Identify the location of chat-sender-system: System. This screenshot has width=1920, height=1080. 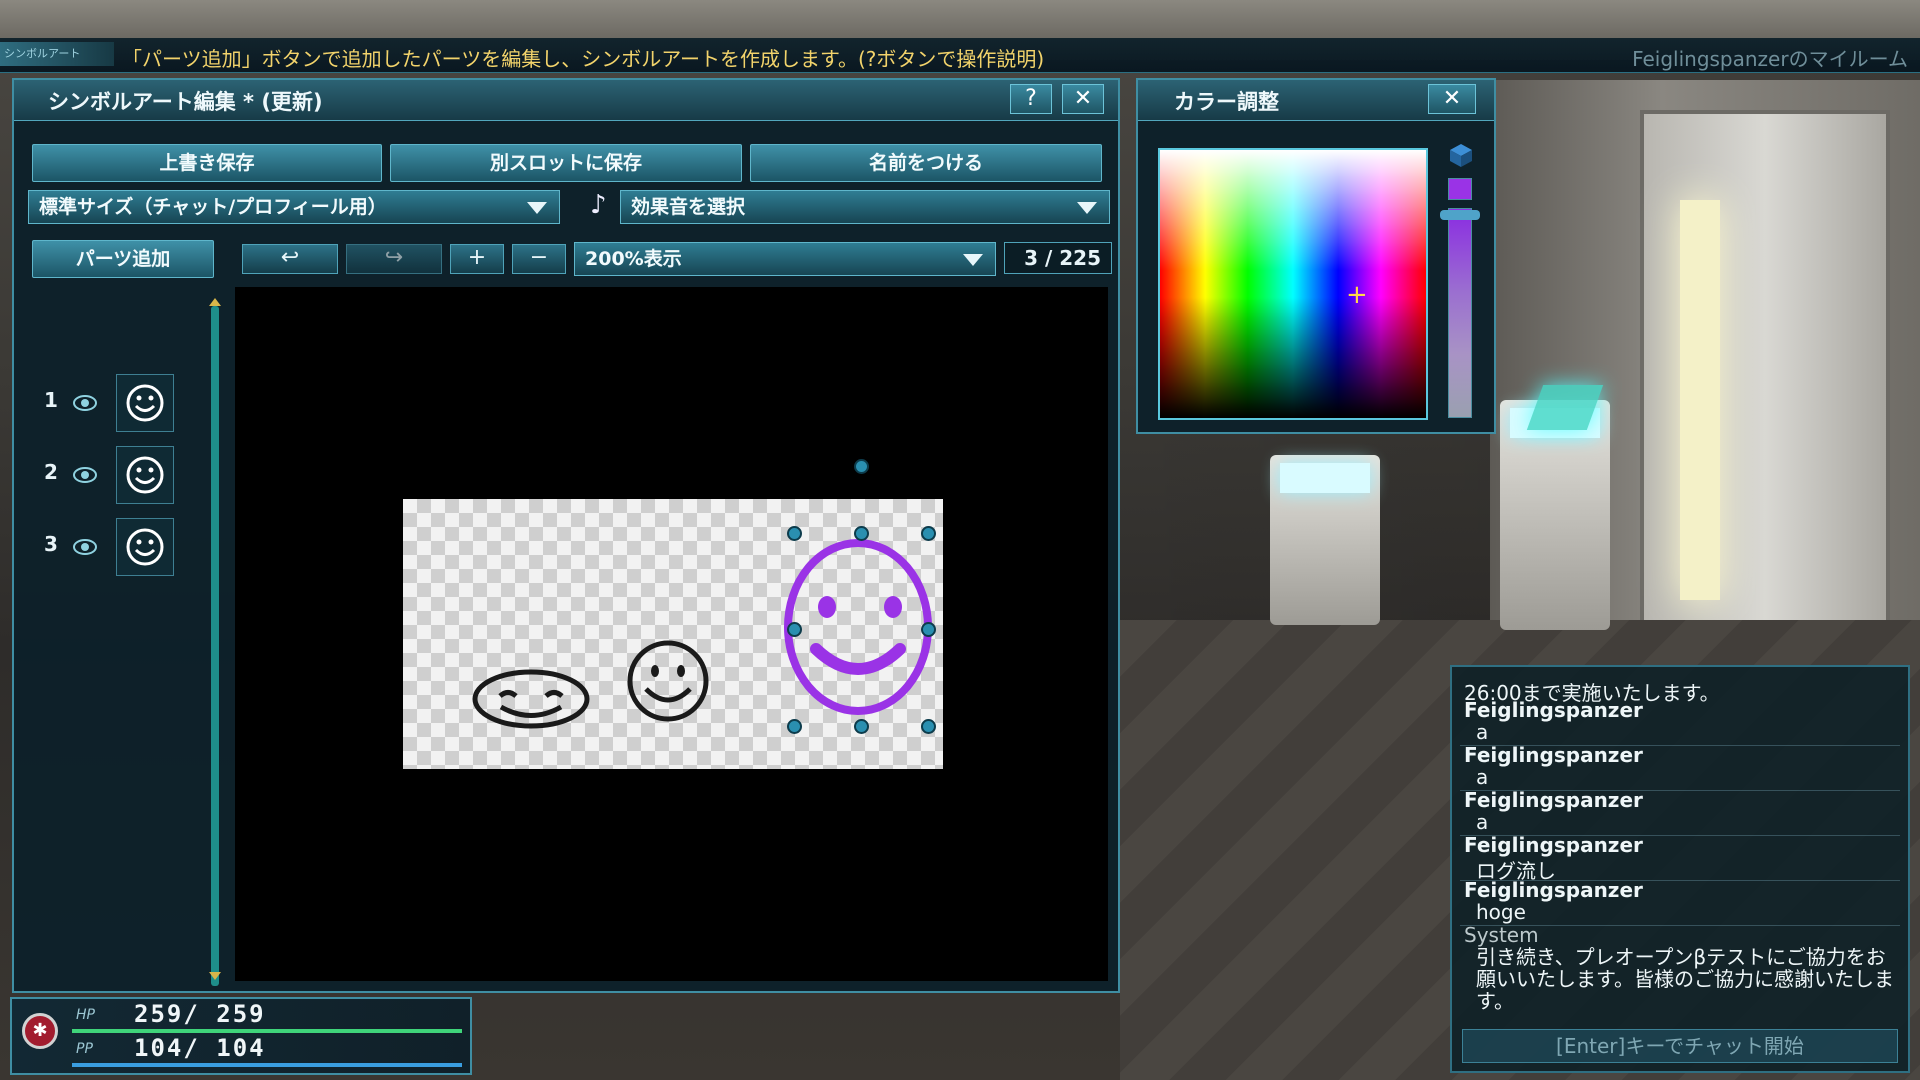
(1501, 935).